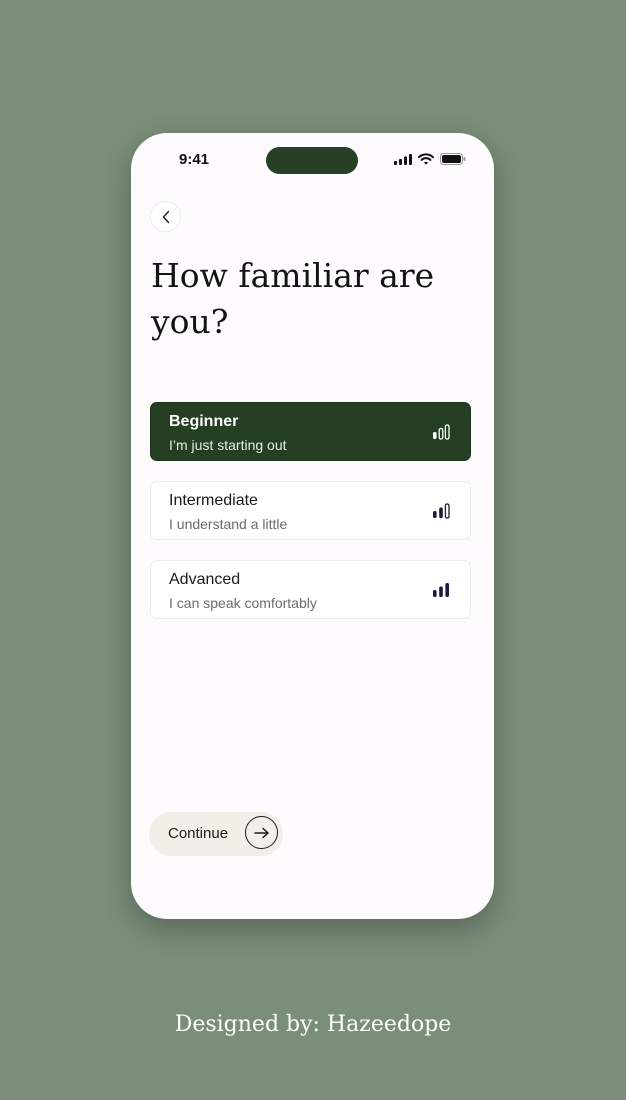  What do you see at coordinates (198, 833) in the screenshot?
I see `continue-label: Continue` at bounding box center [198, 833].